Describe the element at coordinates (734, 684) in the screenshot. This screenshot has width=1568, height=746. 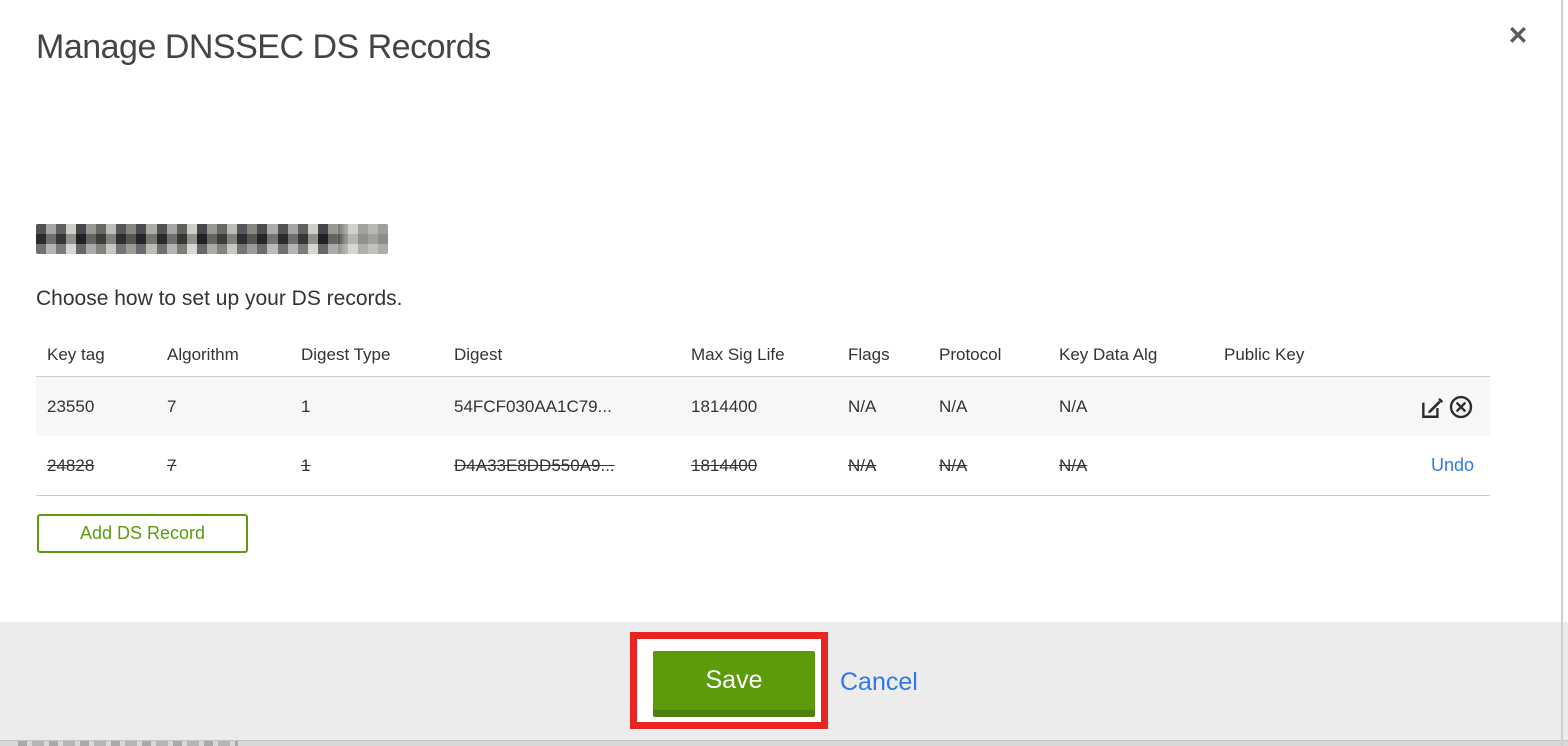
I see `save-button: Save` at that location.